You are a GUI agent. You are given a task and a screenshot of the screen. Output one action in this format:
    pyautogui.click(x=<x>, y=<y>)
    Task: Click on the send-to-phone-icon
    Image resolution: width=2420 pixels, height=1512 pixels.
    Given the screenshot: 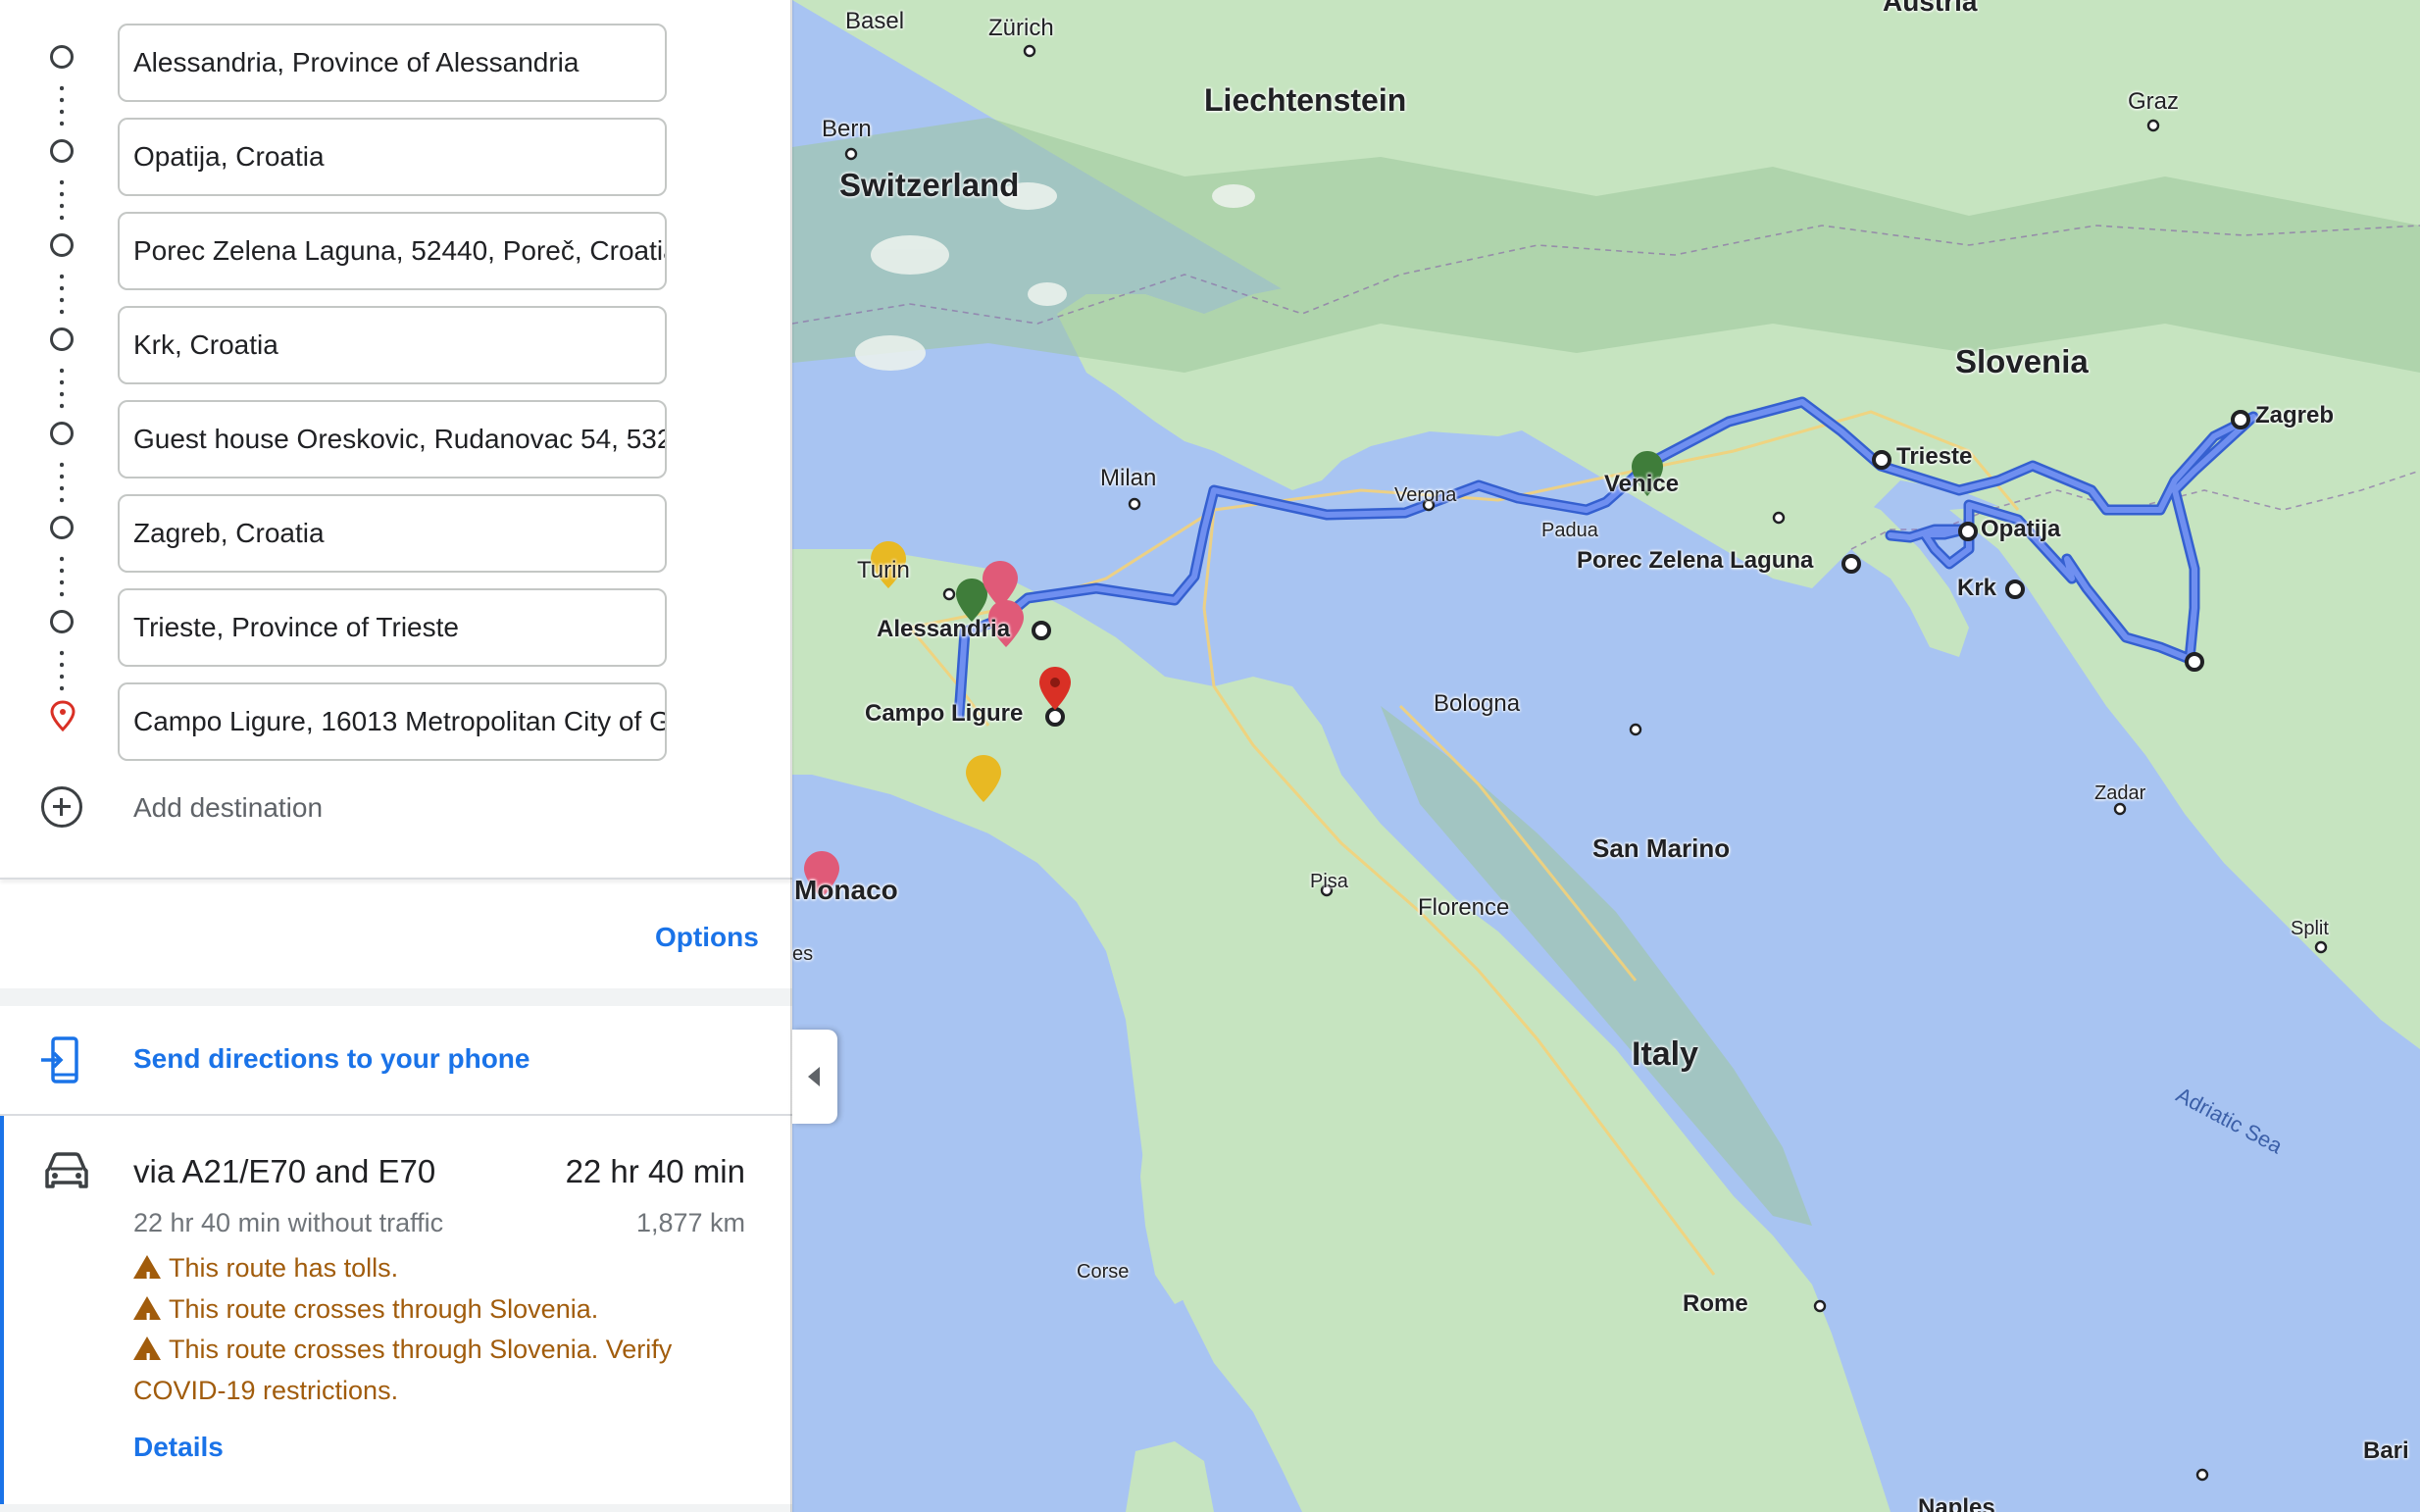 What is the action you would take?
    pyautogui.click(x=59, y=1060)
    